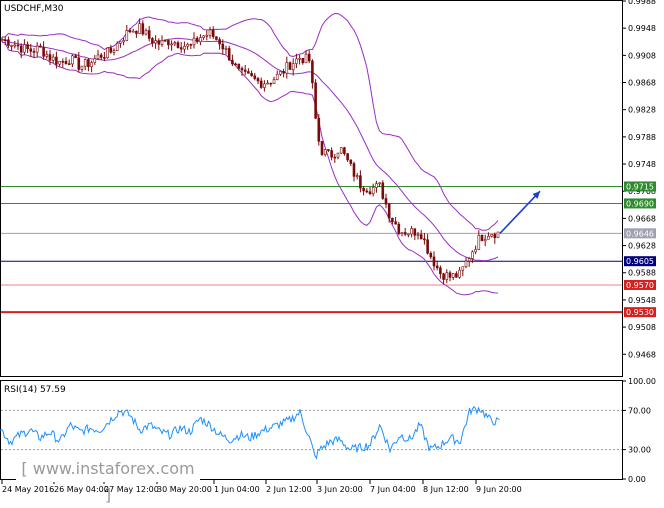  I want to click on rsi-label: RSI(14) 57.59, so click(35, 390).